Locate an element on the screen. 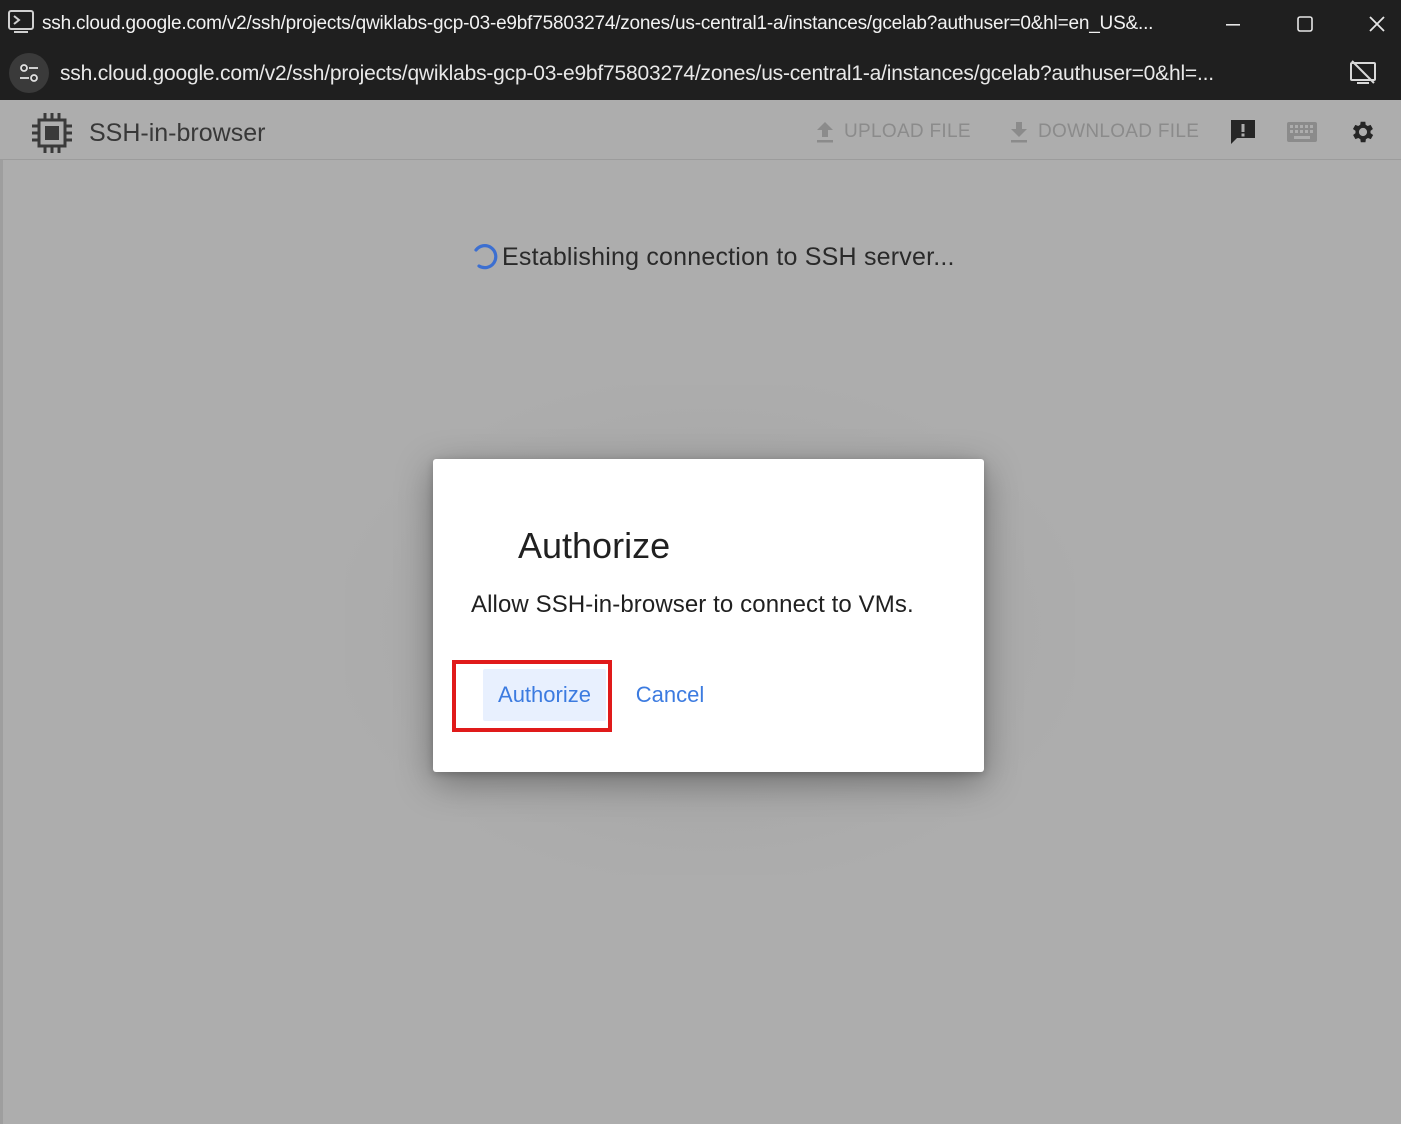  minimize-icon is located at coordinates (1233, 25).